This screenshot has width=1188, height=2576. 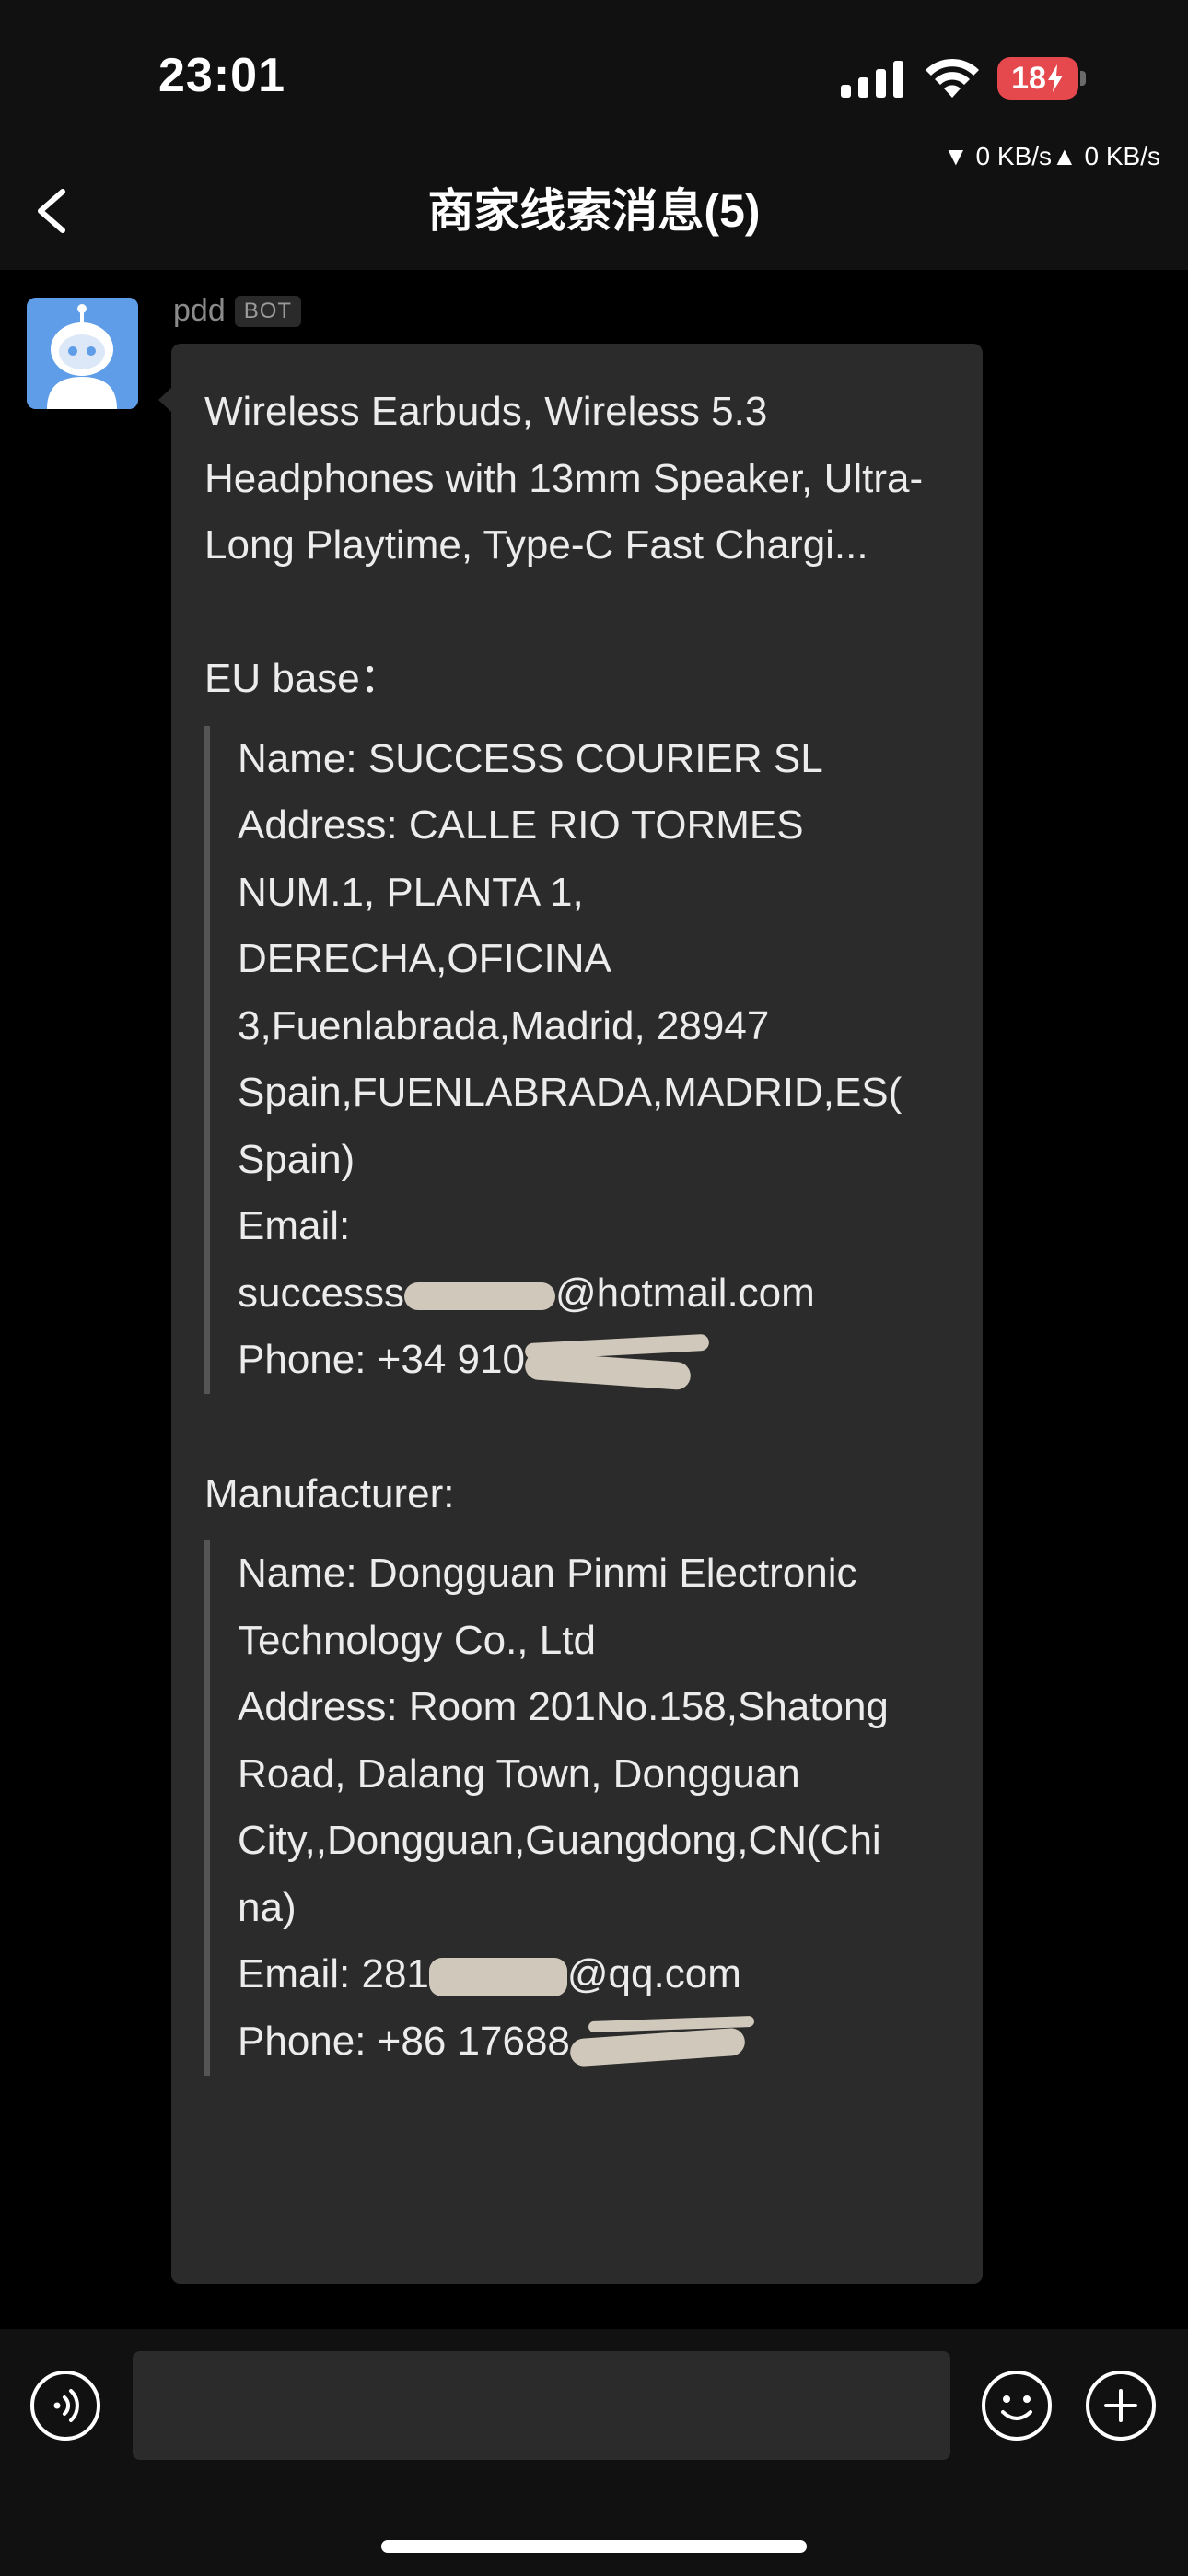 I want to click on sender-name: pdd, so click(x=199, y=310).